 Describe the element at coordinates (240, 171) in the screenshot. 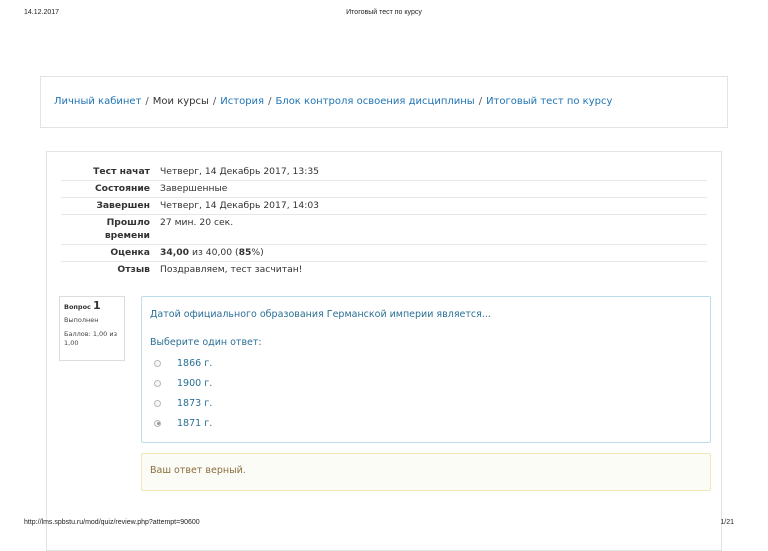

I see `summary-value: Четверг, 14 Декабрь 2017, 13:35` at that location.